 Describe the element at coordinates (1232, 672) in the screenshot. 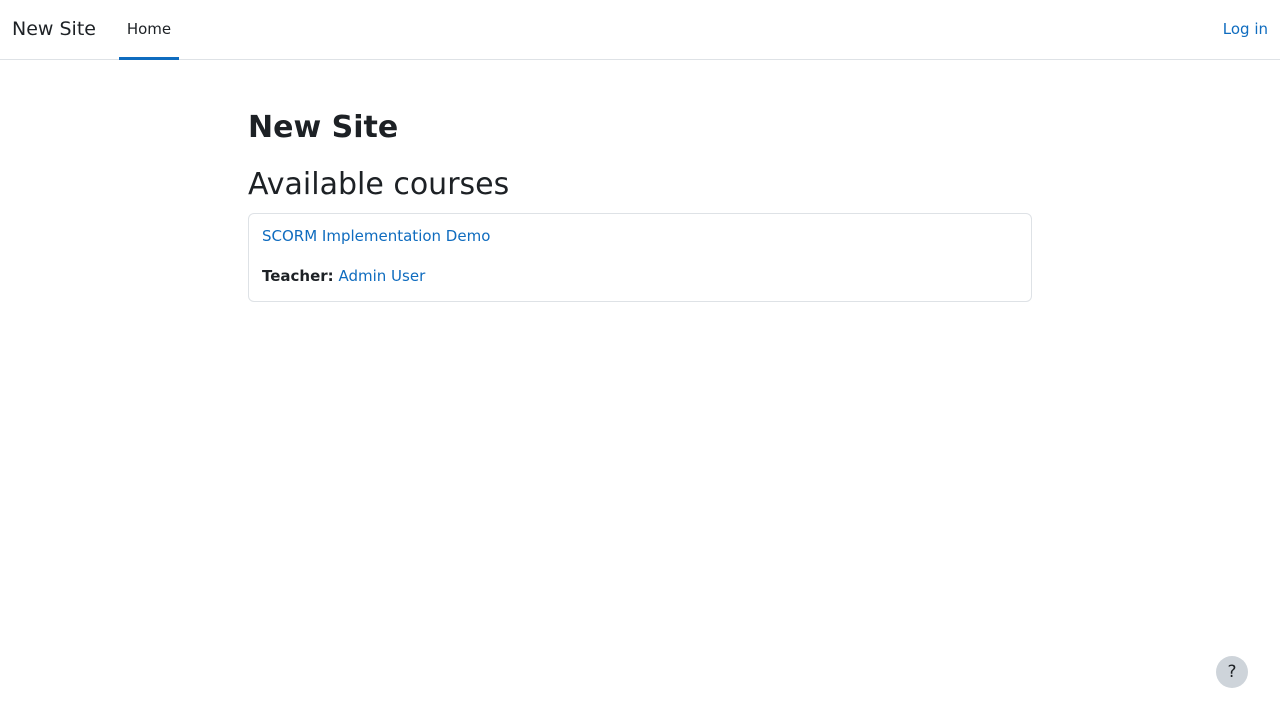

I see `help-button: ?` at that location.